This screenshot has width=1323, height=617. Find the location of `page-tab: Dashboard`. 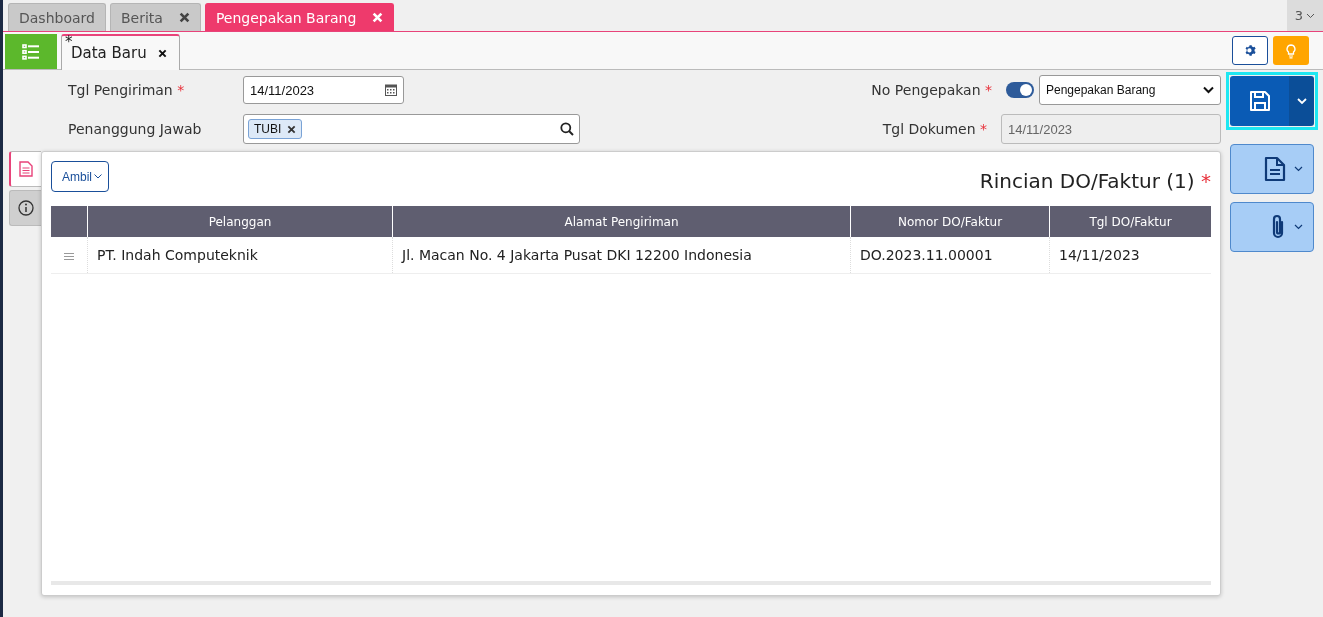

page-tab: Dashboard is located at coordinates (57, 17).